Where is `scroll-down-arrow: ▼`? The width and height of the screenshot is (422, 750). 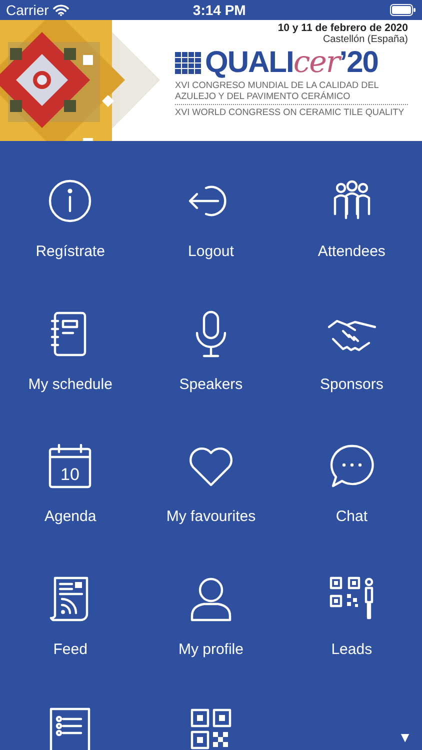 scroll-down-arrow: ▼ is located at coordinates (405, 737).